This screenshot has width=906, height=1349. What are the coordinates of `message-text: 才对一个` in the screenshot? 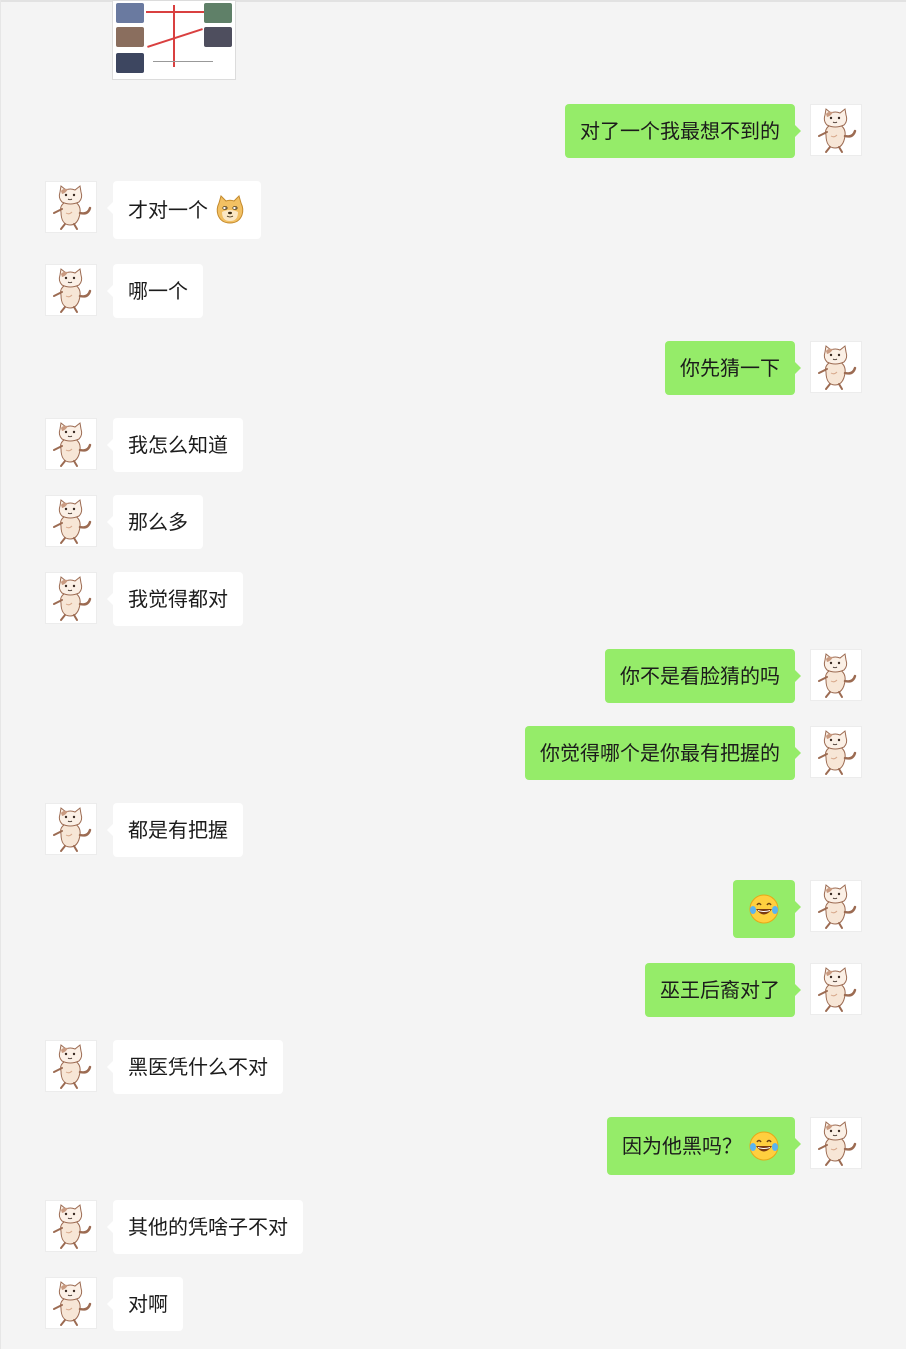 It's located at (168, 210).